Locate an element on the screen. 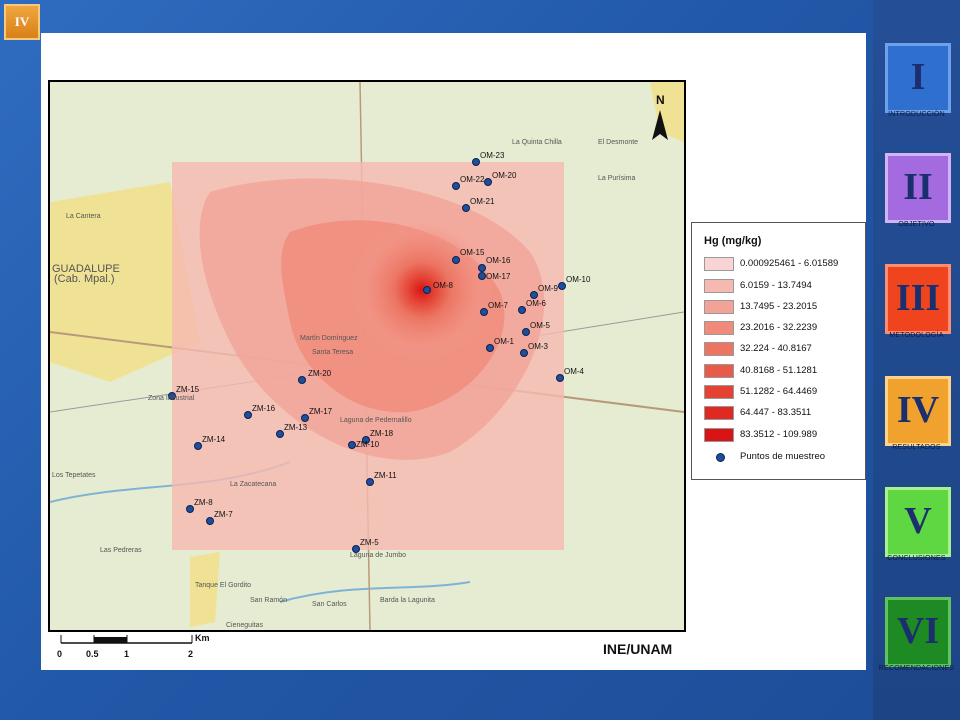 This screenshot has width=960, height=720. nav-caption-6: RECOMENDACIONES is located at coordinates (916, 668).